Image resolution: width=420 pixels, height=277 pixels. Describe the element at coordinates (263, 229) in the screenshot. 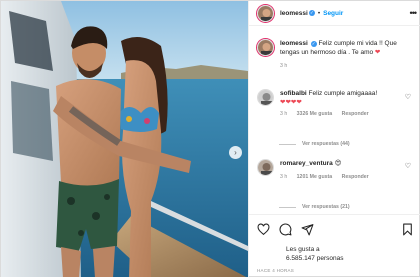

I see `heart-icon` at that location.